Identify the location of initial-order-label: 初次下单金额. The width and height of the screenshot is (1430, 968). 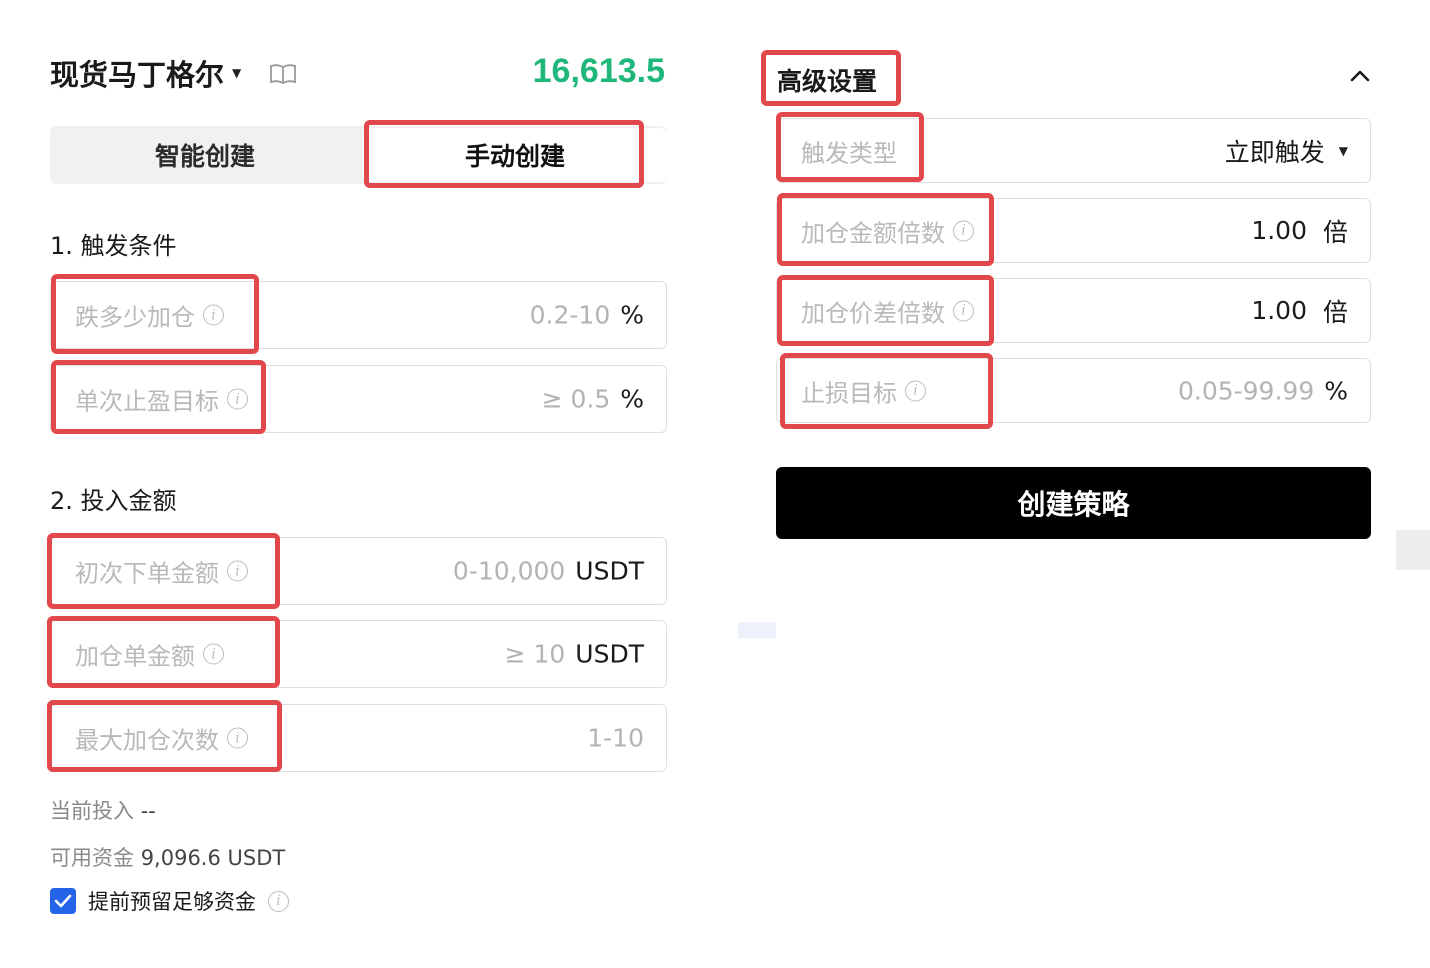
(147, 573).